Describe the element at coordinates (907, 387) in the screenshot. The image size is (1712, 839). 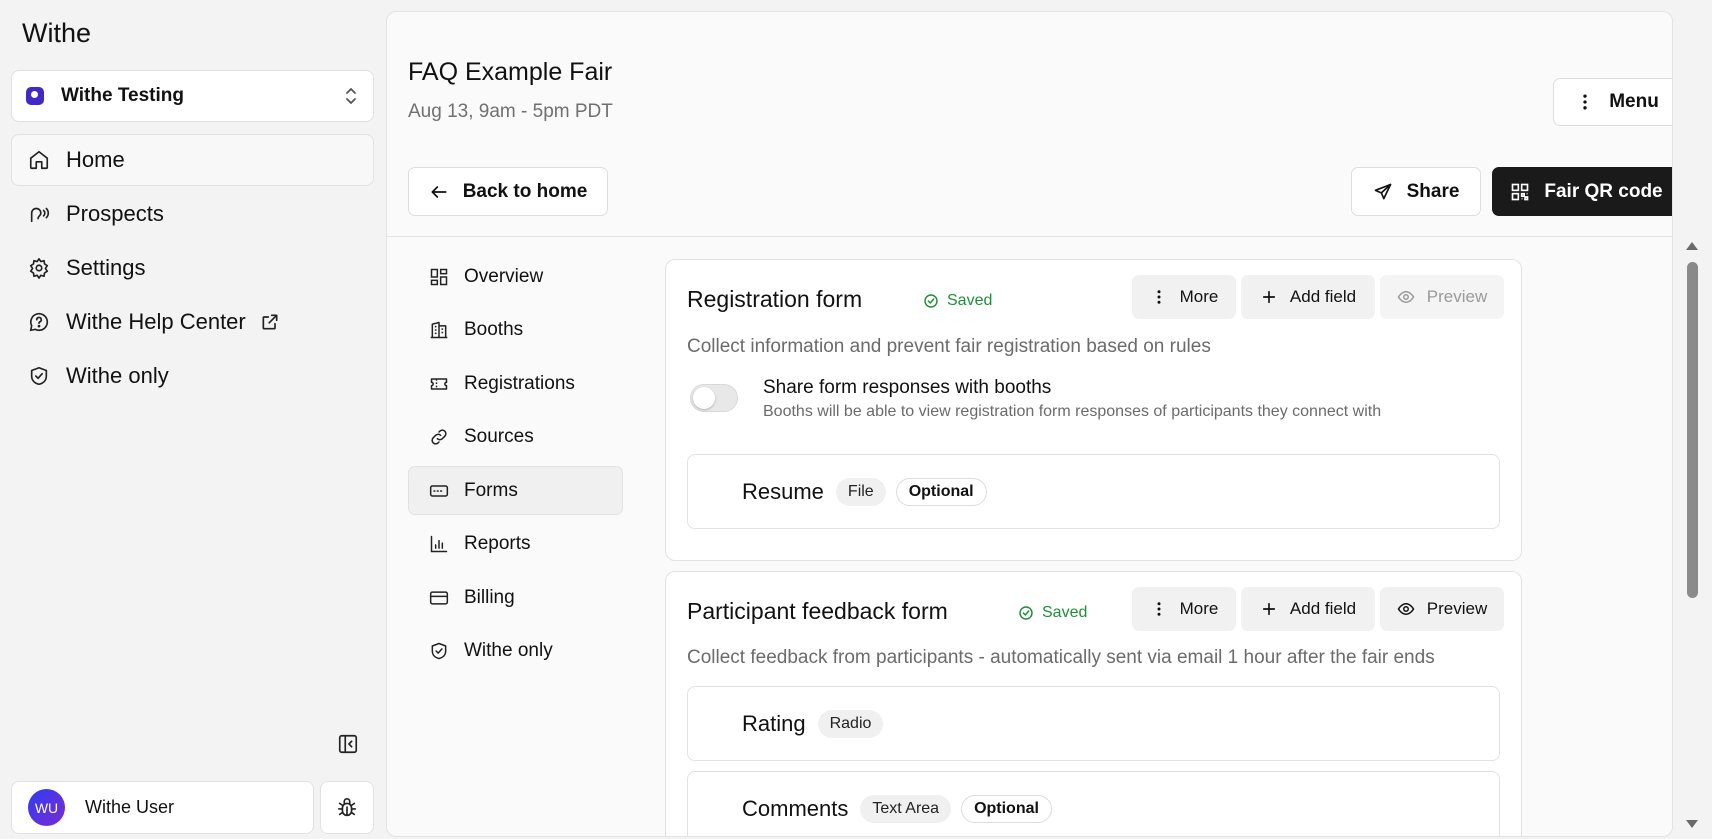
I see `share-toggle-title: Share form responses with booths` at that location.